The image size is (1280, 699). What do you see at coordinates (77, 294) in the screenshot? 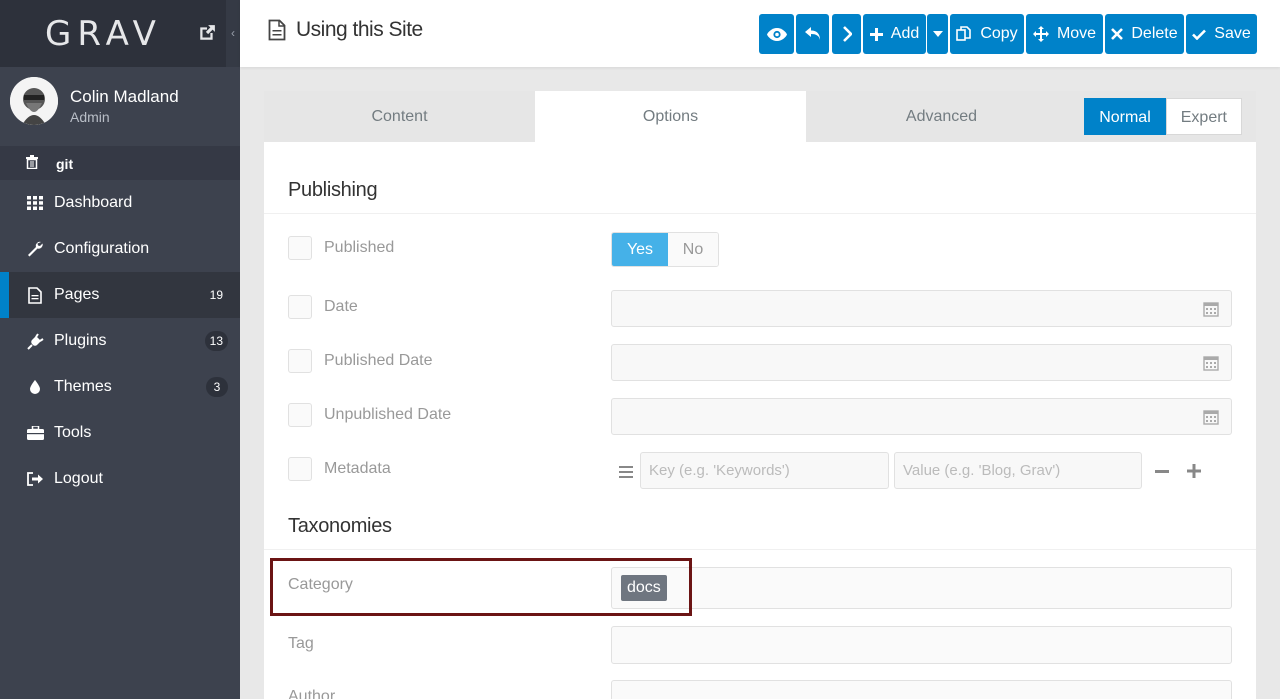
I see `sidebar-item-label: Pages` at bounding box center [77, 294].